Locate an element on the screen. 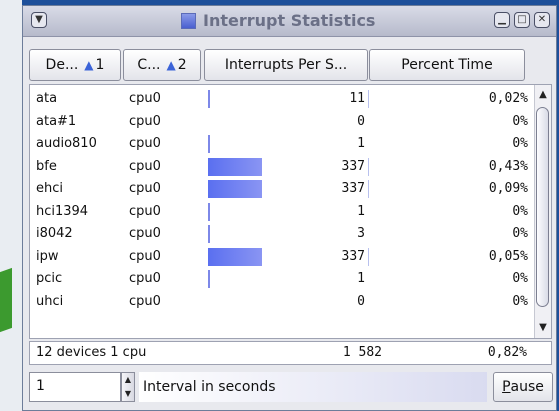  minimize-icon: ▁ is located at coordinates (502, 19).